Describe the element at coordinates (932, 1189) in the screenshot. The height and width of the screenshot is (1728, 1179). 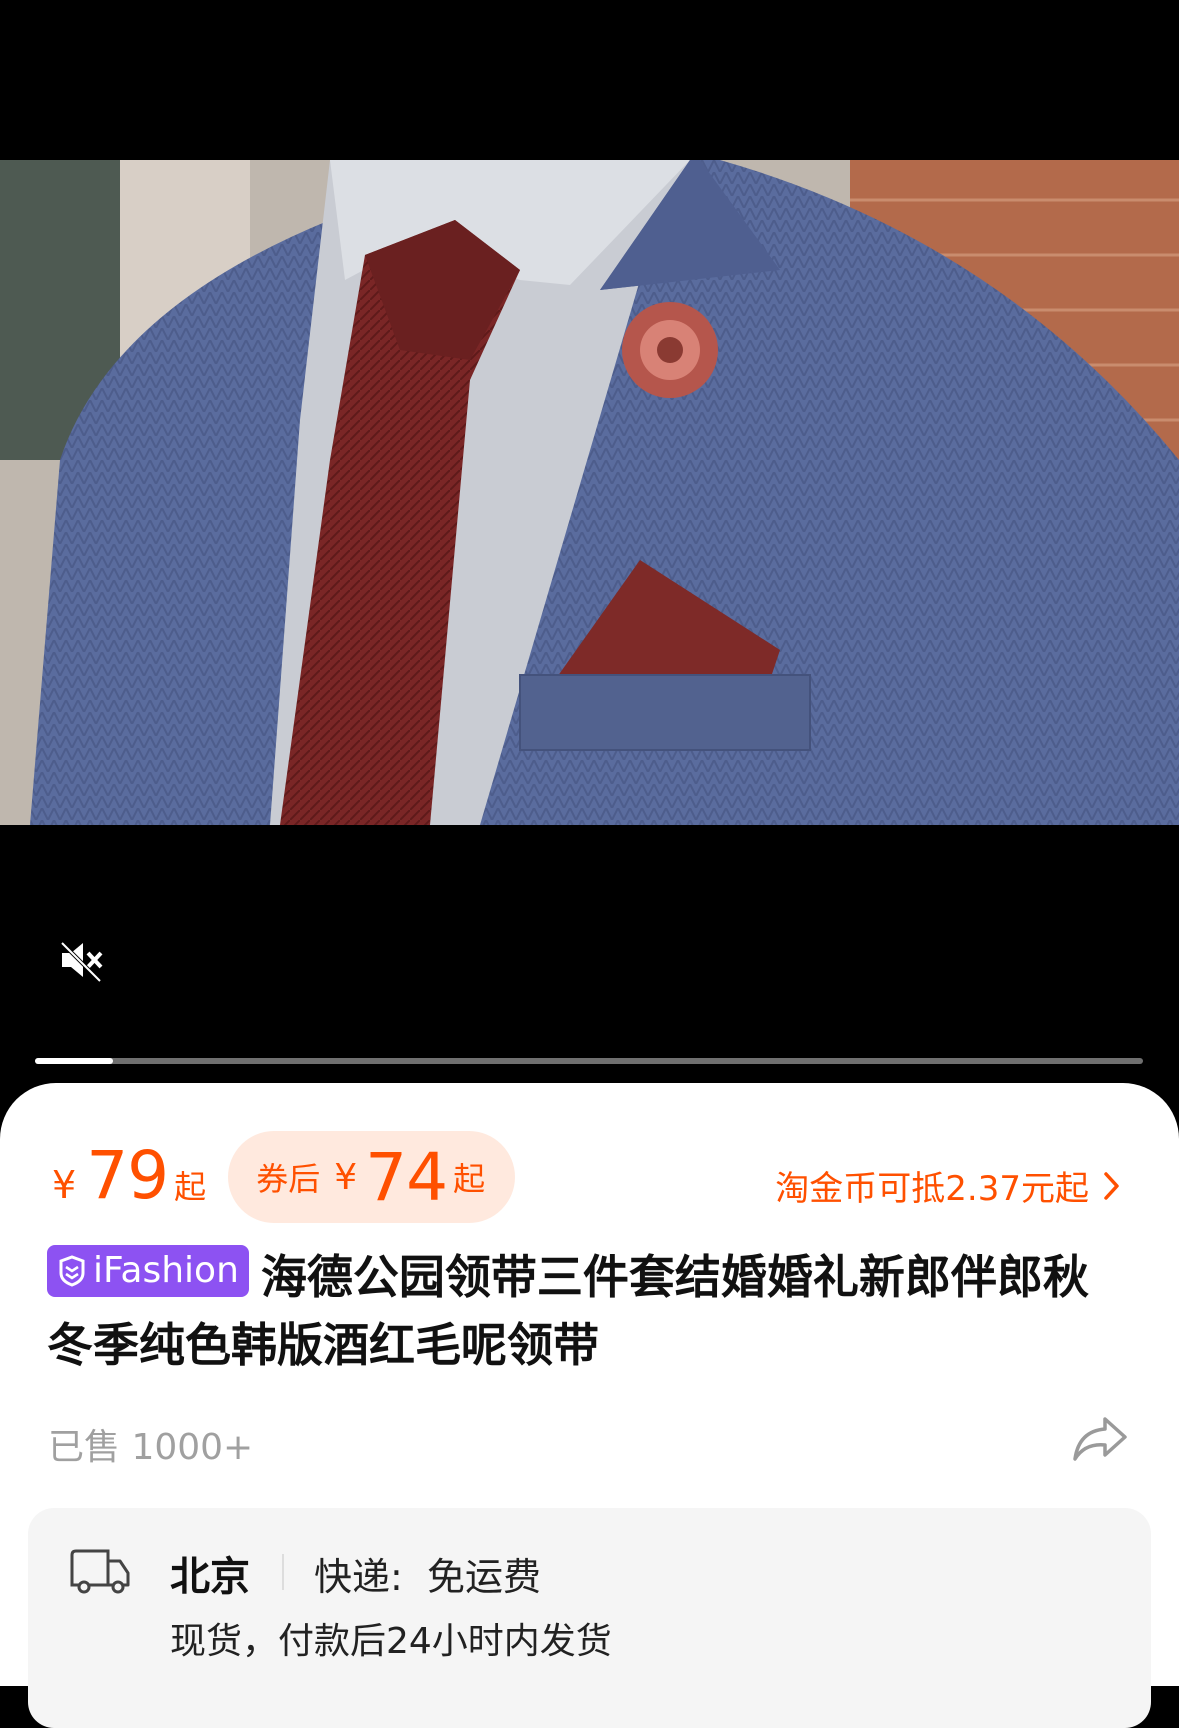
I see `coins-text: 淘金币可抵2.37元起` at that location.